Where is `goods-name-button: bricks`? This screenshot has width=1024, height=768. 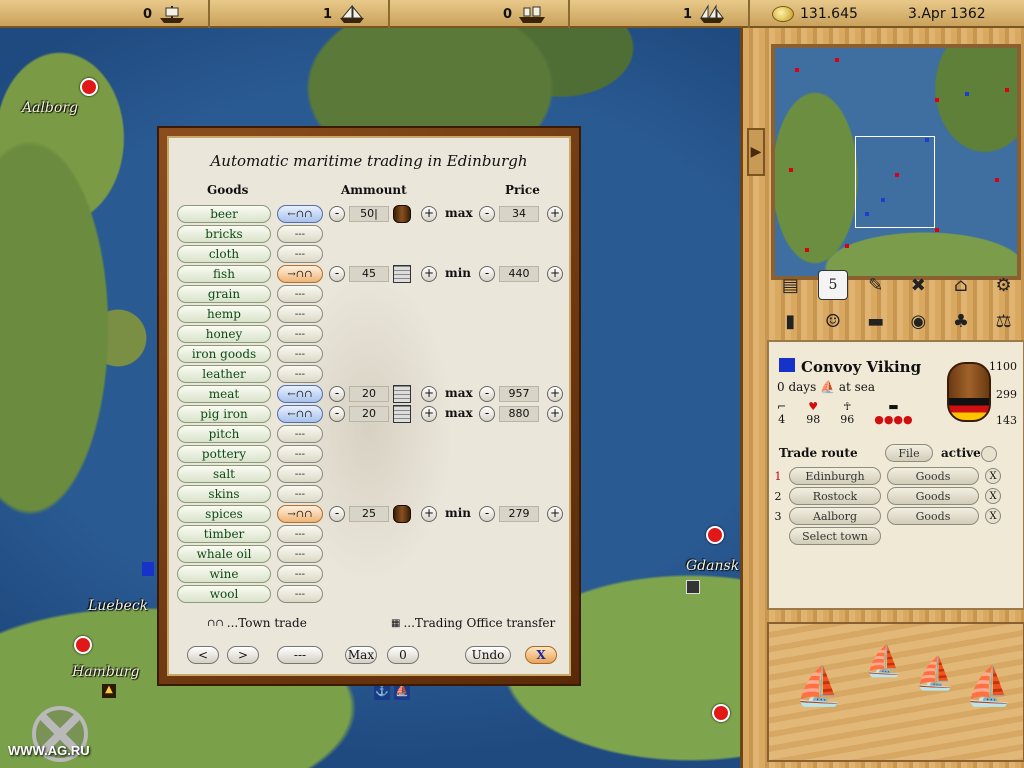
goods-name-button: bricks is located at coordinates (224, 234).